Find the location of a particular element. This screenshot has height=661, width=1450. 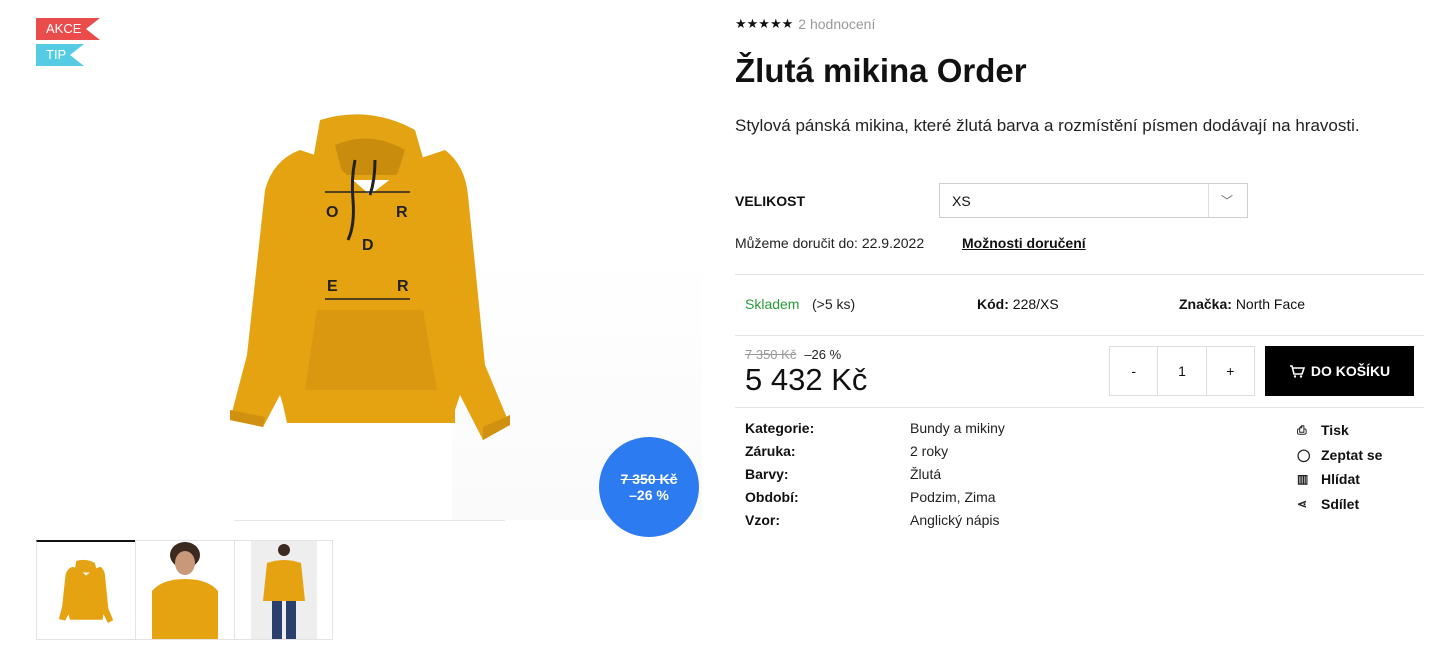

old-price: 7 350 Kč is located at coordinates (771, 354).